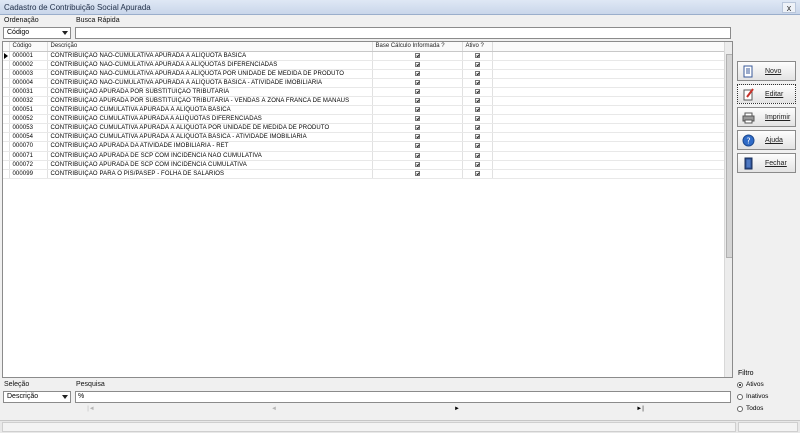 This screenshot has width=800, height=433. Describe the element at coordinates (766, 94) in the screenshot. I see `editar-button: Editar` at that location.